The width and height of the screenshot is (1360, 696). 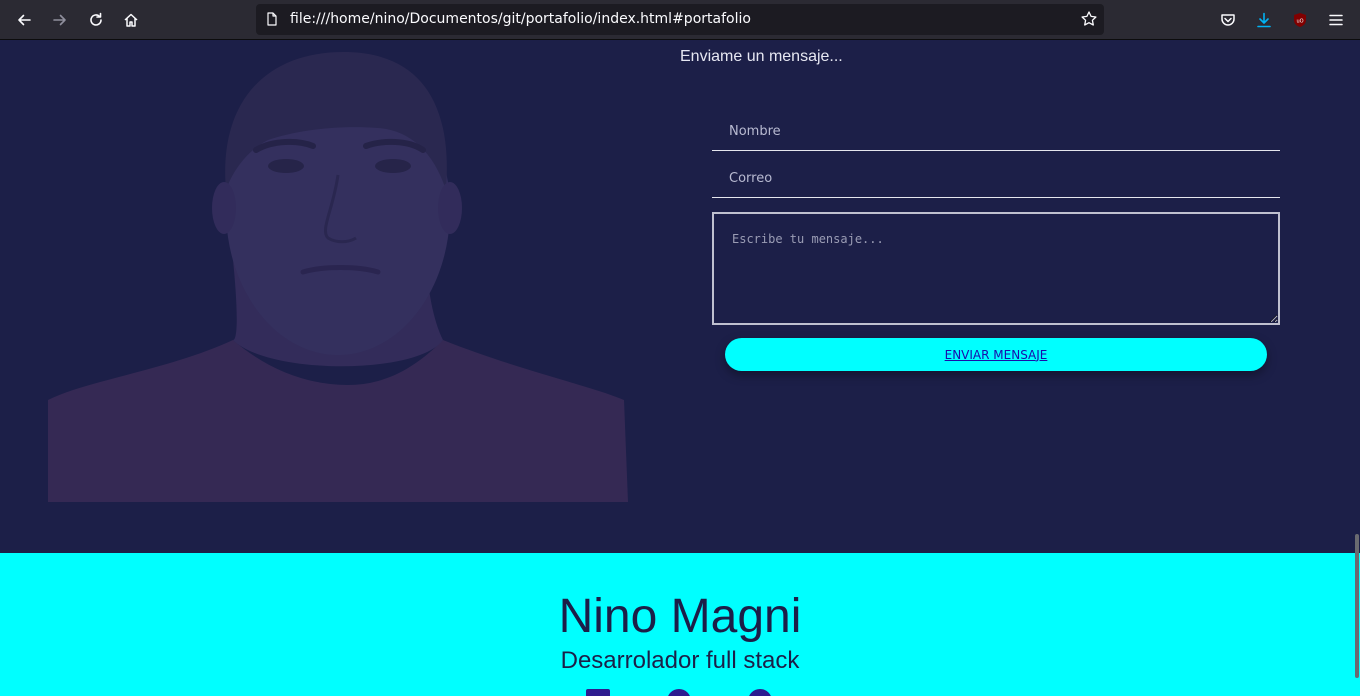 I want to click on home-icon, so click(x=131, y=20).